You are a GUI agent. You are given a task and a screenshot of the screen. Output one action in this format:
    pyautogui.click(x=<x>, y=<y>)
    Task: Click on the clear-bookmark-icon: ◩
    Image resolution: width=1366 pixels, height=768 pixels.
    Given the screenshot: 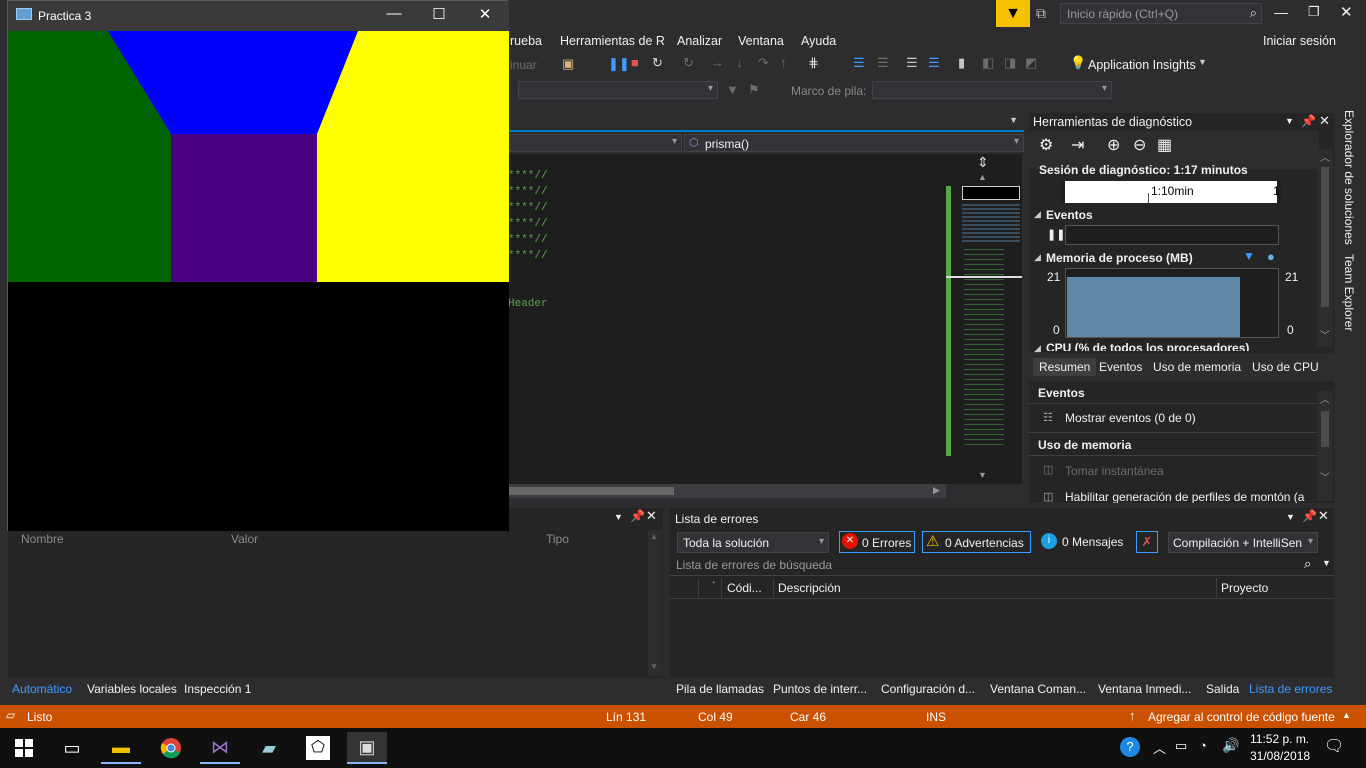 What is the action you would take?
    pyautogui.click(x=1031, y=63)
    